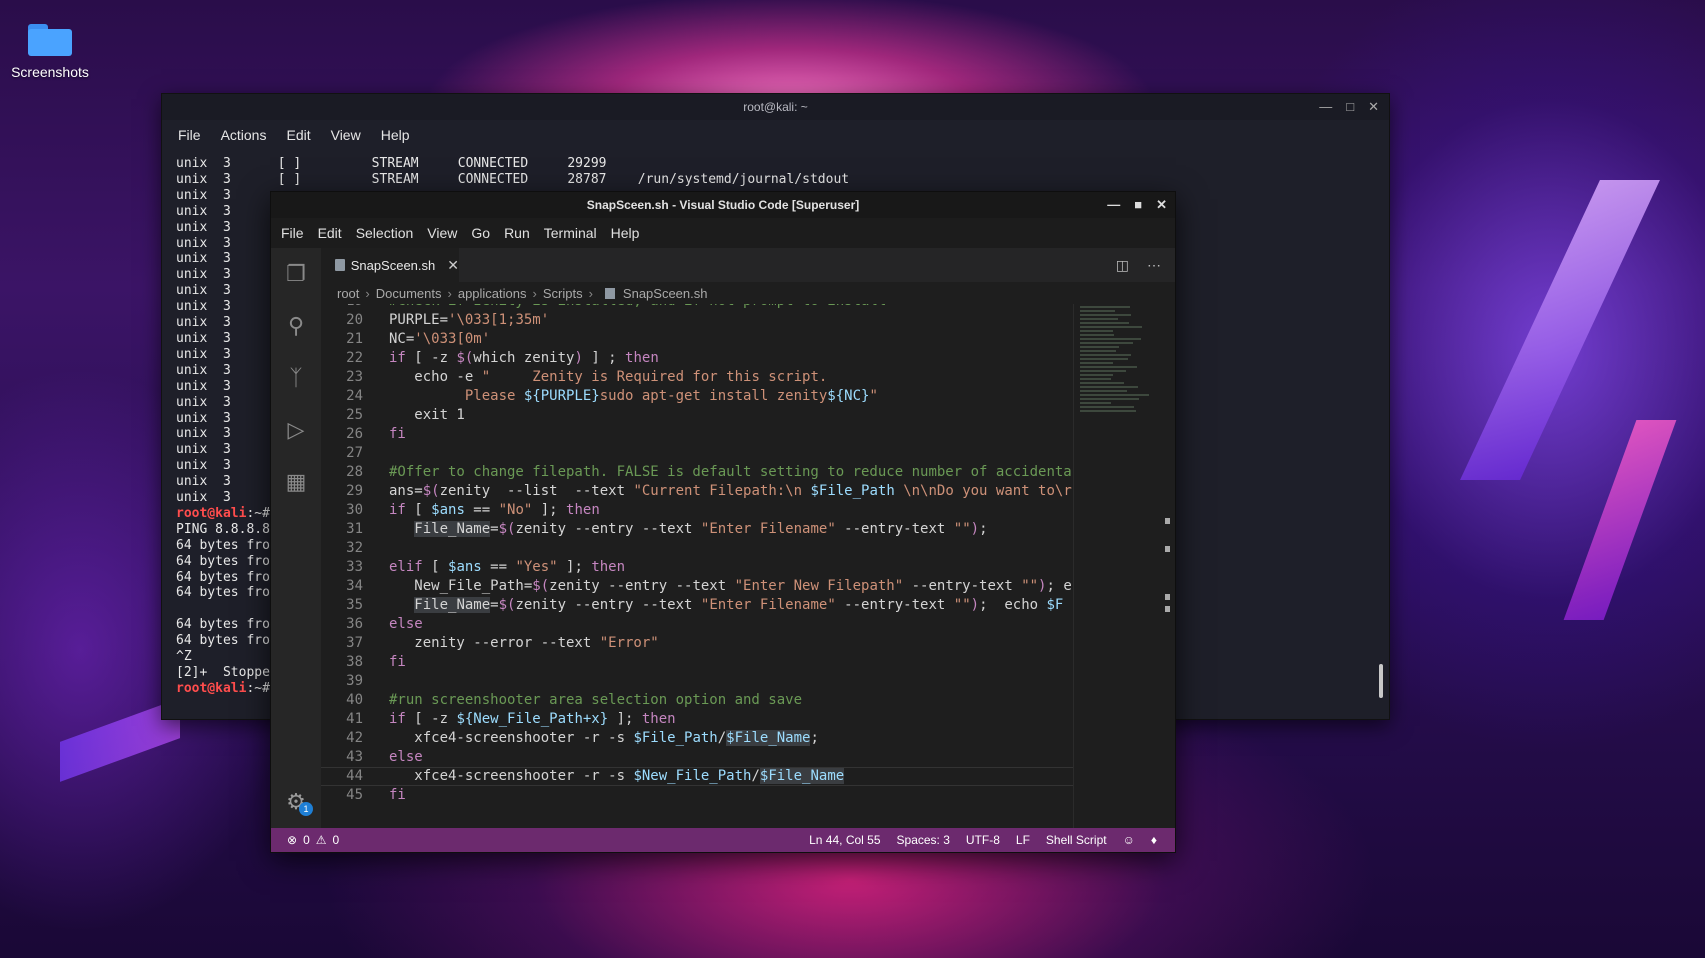 Image resolution: width=1705 pixels, height=958 pixels. Describe the element at coordinates (697, 434) in the screenshot. I see `code-line: 26 fi` at that location.